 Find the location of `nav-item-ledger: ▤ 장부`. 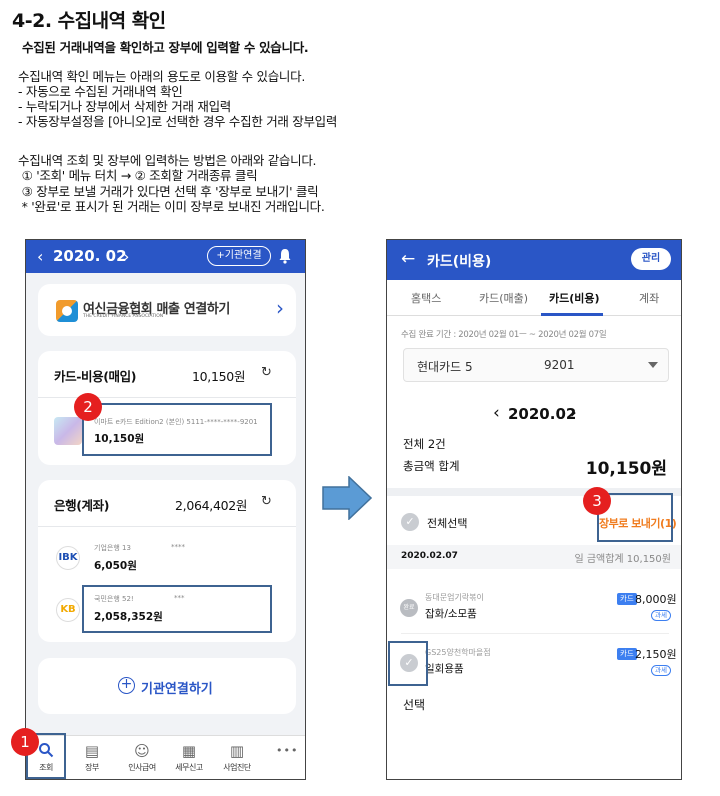

nav-item-ledger: ▤ 장부 is located at coordinates (92, 754).